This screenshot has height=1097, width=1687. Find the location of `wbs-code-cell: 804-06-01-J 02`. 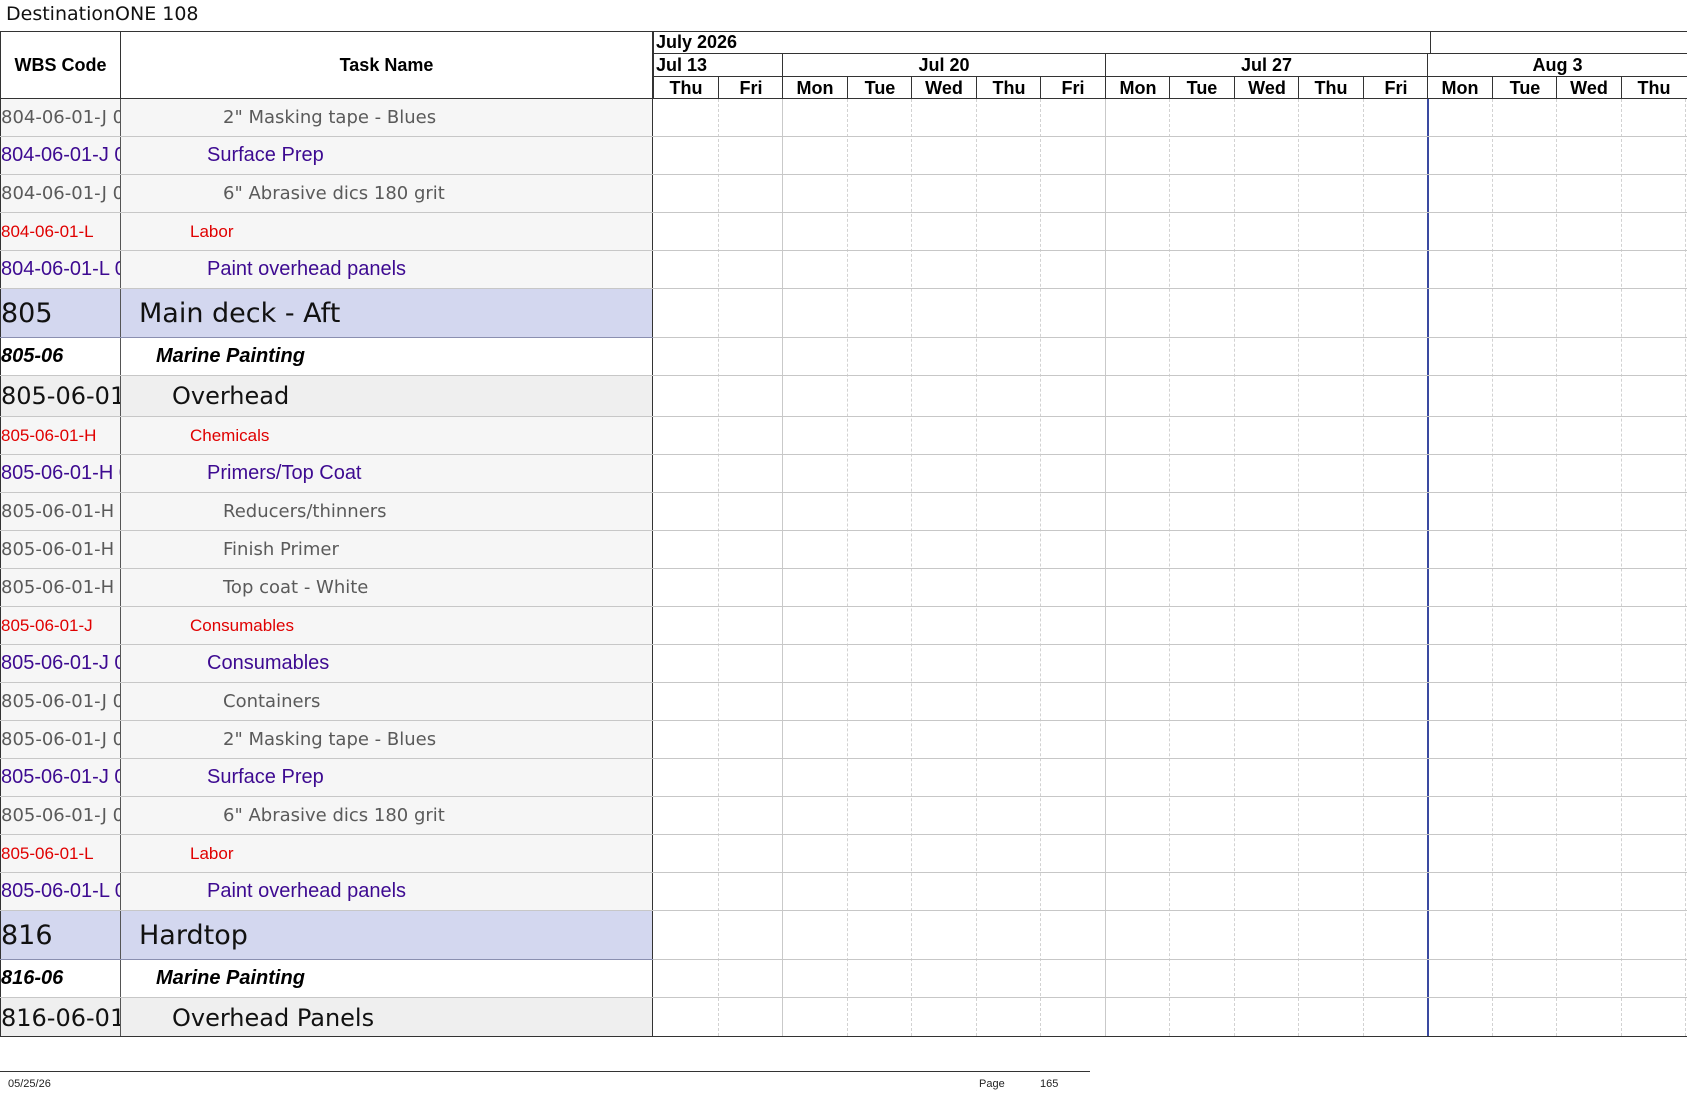

wbs-code-cell: 804-06-01-J 02 is located at coordinates (60, 193).